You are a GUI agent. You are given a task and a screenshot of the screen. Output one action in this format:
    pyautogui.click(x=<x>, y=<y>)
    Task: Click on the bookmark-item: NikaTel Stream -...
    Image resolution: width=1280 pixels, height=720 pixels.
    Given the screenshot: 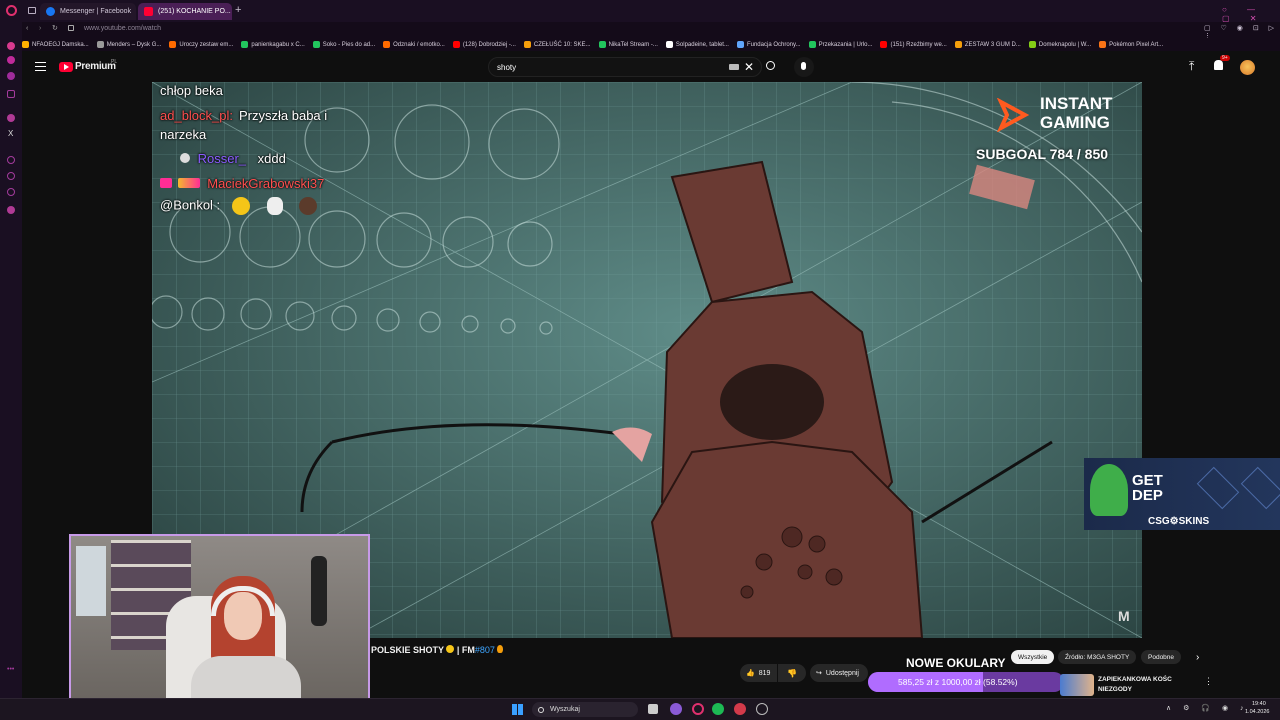 What is the action you would take?
    pyautogui.click(x=628, y=44)
    